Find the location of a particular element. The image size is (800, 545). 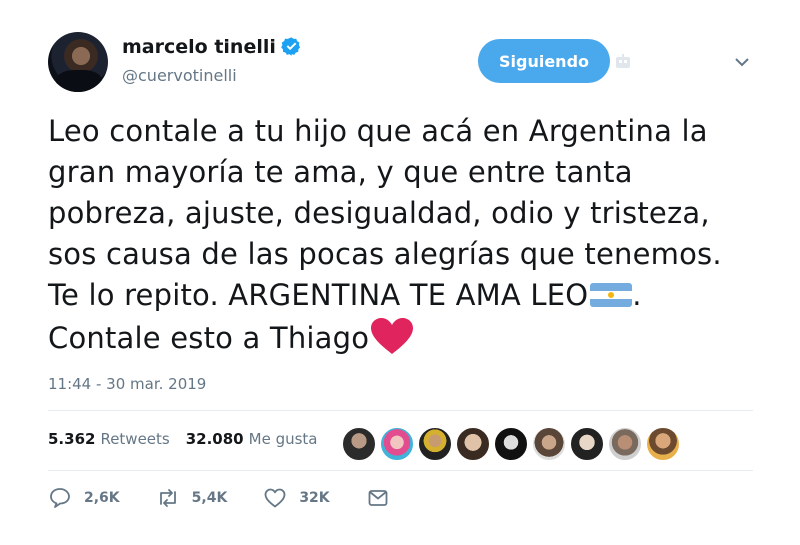

avatar is located at coordinates (78, 62).